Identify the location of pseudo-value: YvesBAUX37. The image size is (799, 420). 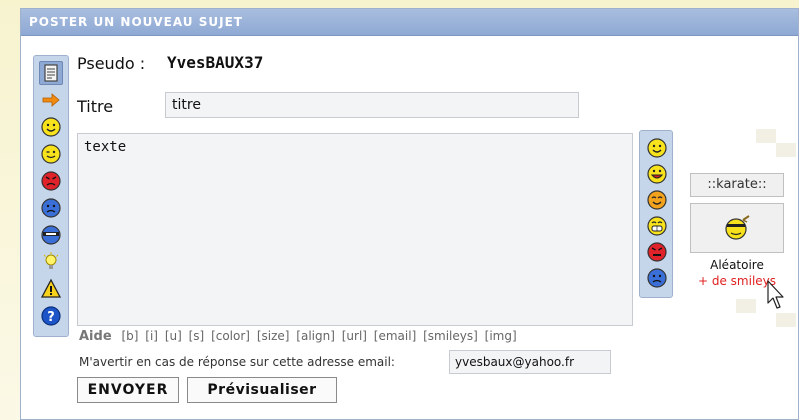
(215, 62).